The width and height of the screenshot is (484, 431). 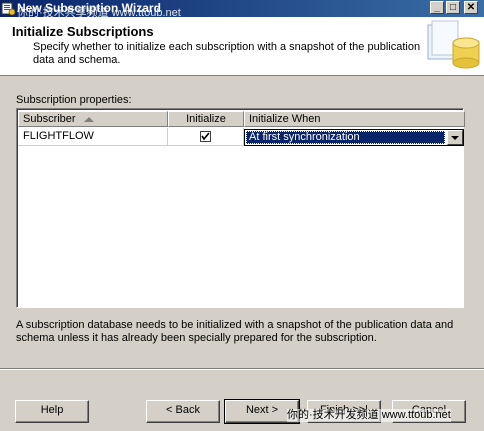 I want to click on initialize-cell, so click(x=206, y=137).